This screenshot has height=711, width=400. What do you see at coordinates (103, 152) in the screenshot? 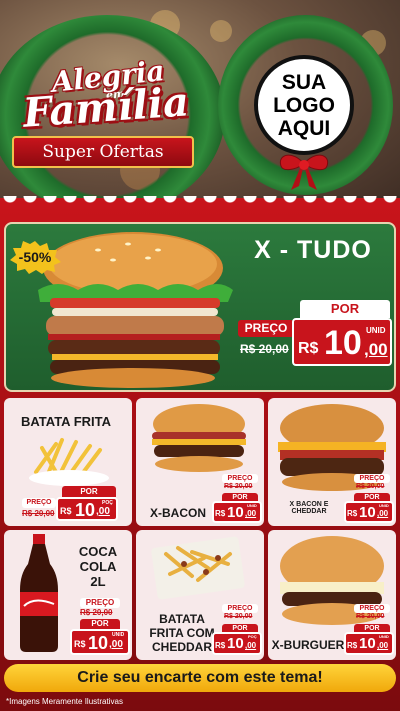
I see `subtitle-ribbon: Super Ofertas` at bounding box center [103, 152].